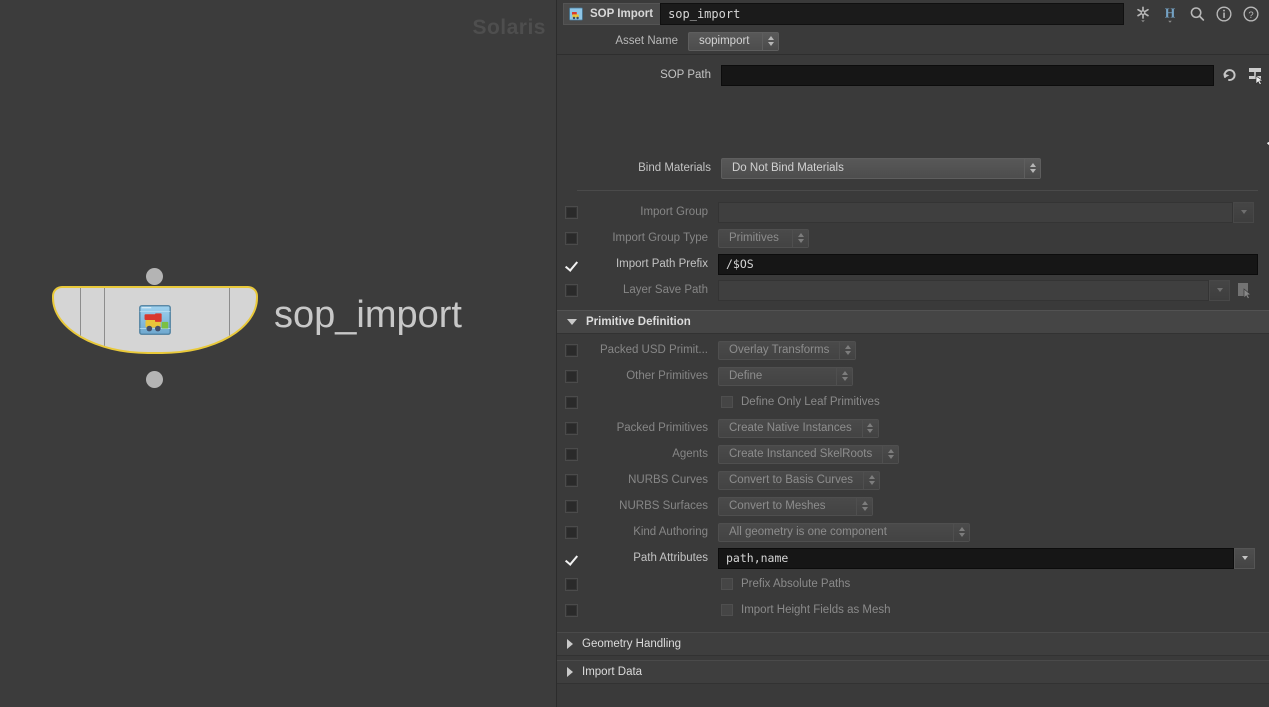 The image size is (1269, 707). I want to click on nurbs-surfaces-toggle, so click(571, 506).